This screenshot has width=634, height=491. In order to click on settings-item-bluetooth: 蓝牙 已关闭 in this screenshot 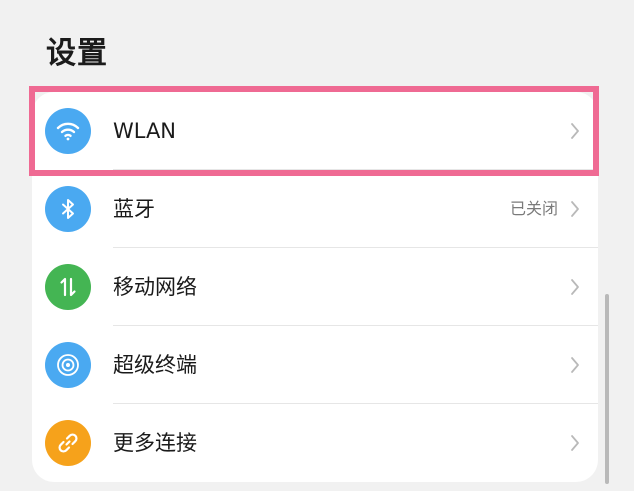, I will do `click(315, 209)`.